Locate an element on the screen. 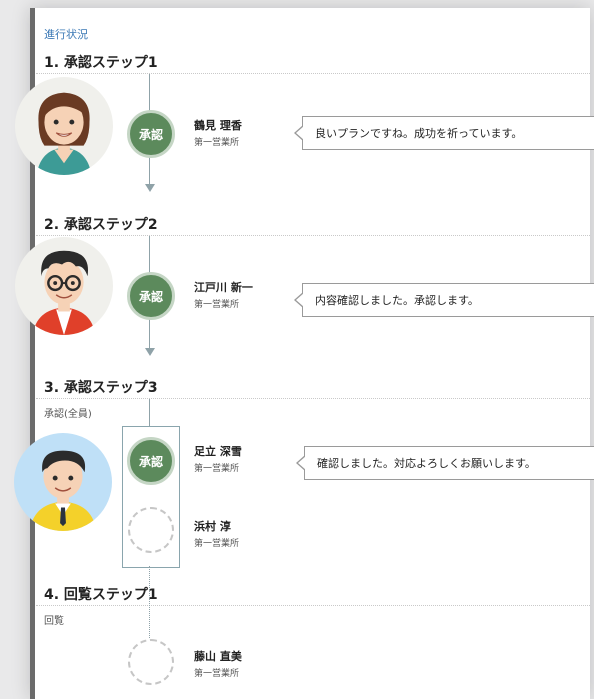 The width and height of the screenshot is (594, 699). approver-name: 足立 深雪 is located at coordinates (218, 451).